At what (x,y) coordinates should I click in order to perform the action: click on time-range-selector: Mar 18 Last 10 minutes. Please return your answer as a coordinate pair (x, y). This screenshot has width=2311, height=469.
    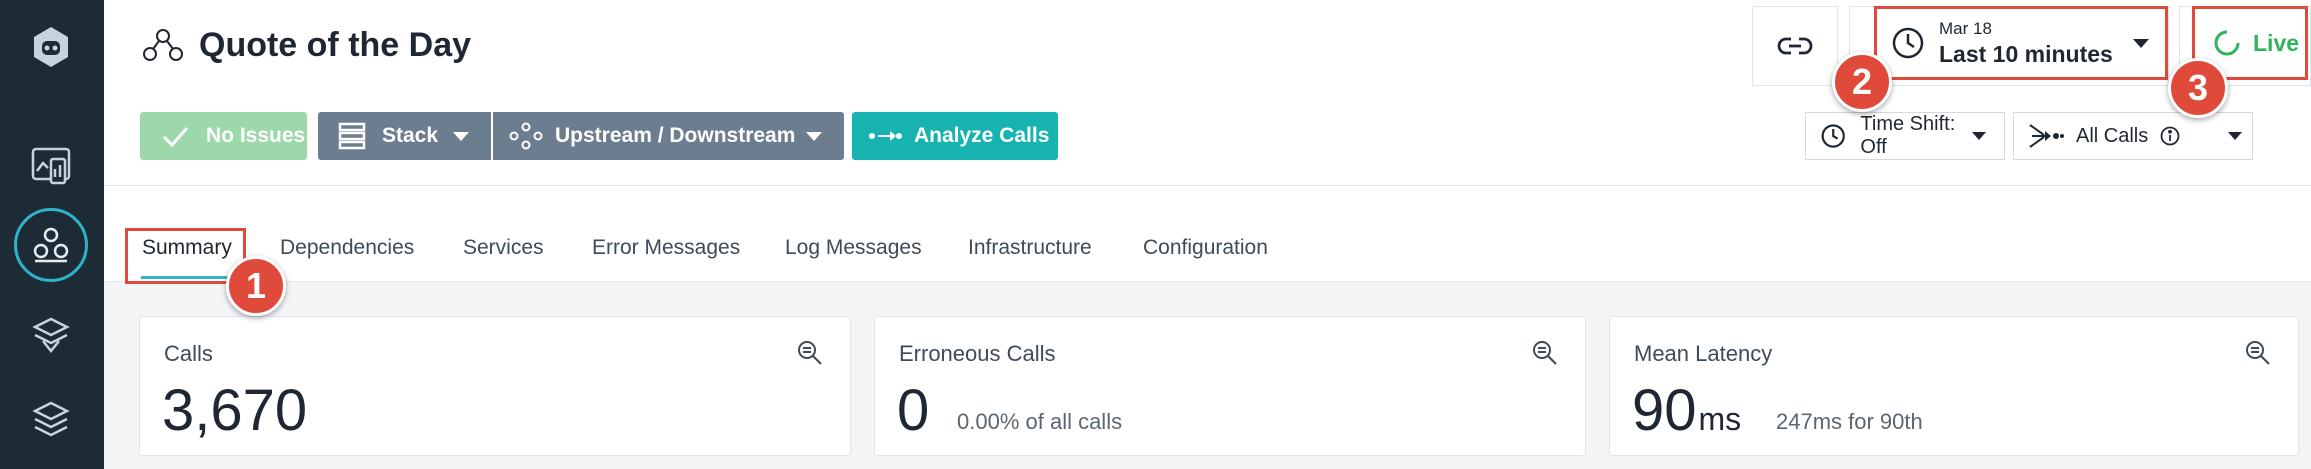
    Looking at the image, I should click on (2021, 43).